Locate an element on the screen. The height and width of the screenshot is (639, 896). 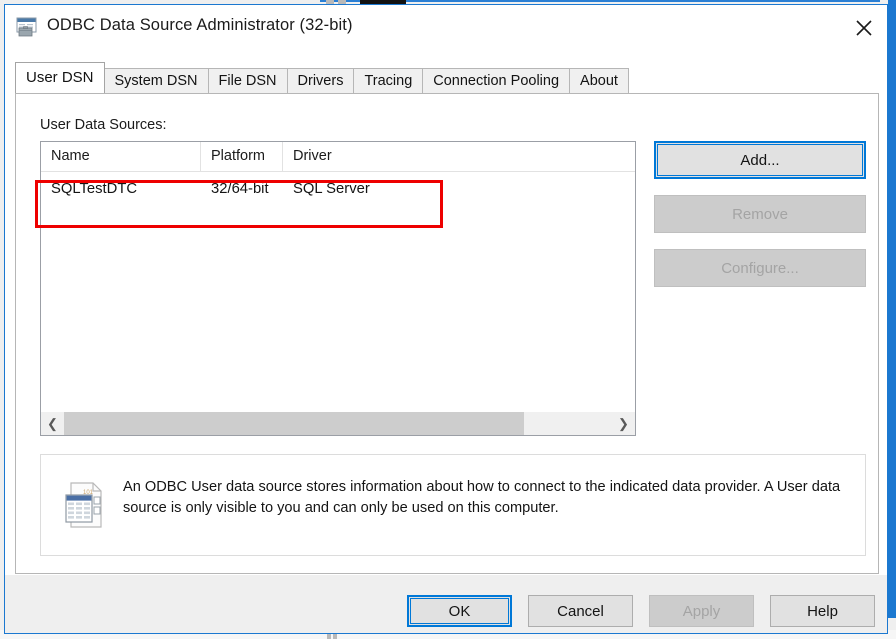
scrollbar-track is located at coordinates (338, 423).